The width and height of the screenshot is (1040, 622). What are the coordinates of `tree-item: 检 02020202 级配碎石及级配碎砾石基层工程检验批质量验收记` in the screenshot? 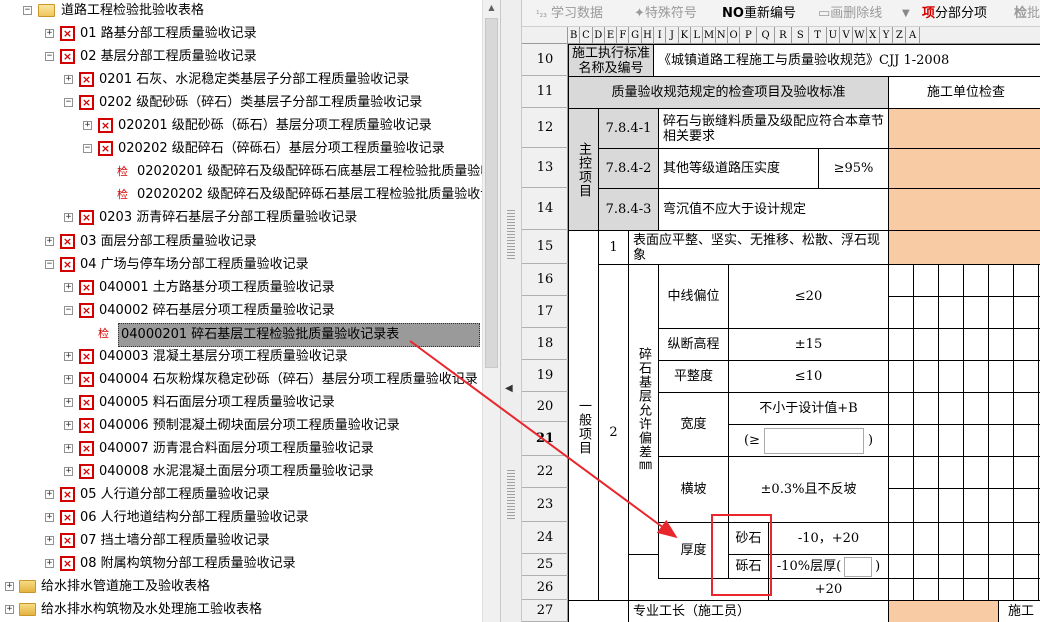 It's located at (246, 195).